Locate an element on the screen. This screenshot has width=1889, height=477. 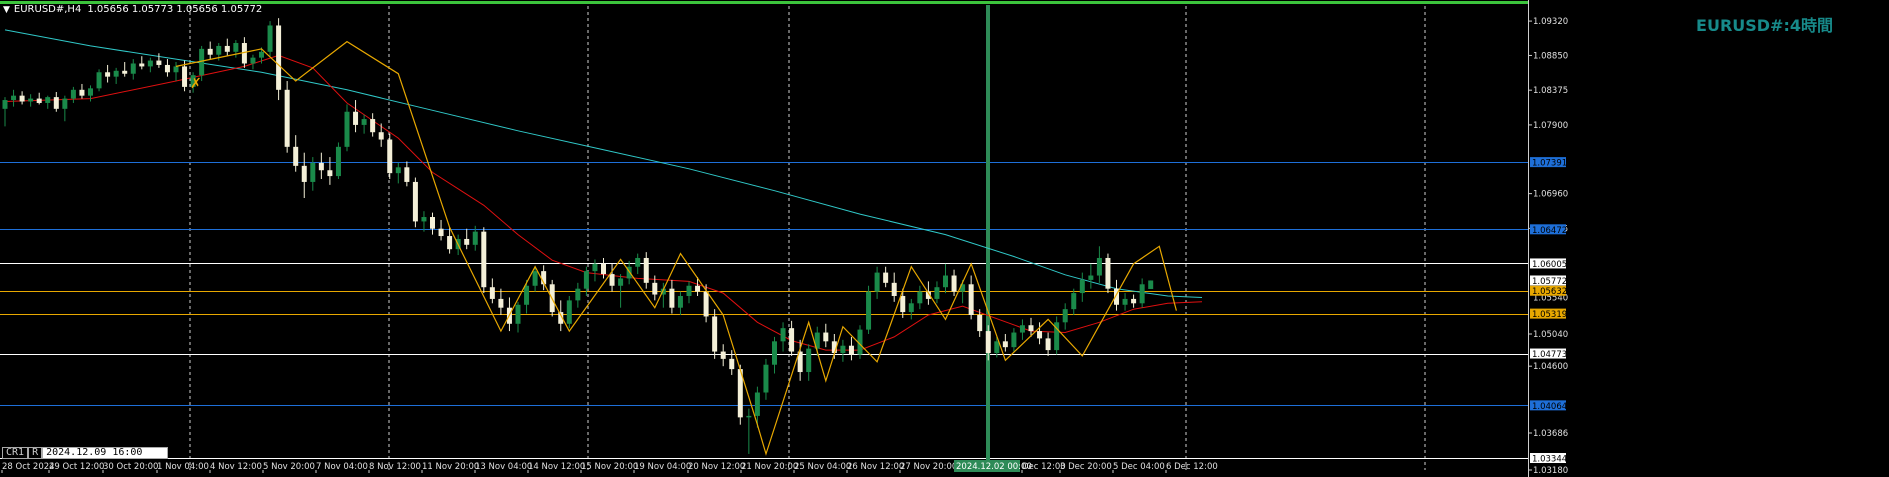
crosshair-tool-icon: ✗ is located at coordinates (196, 84).